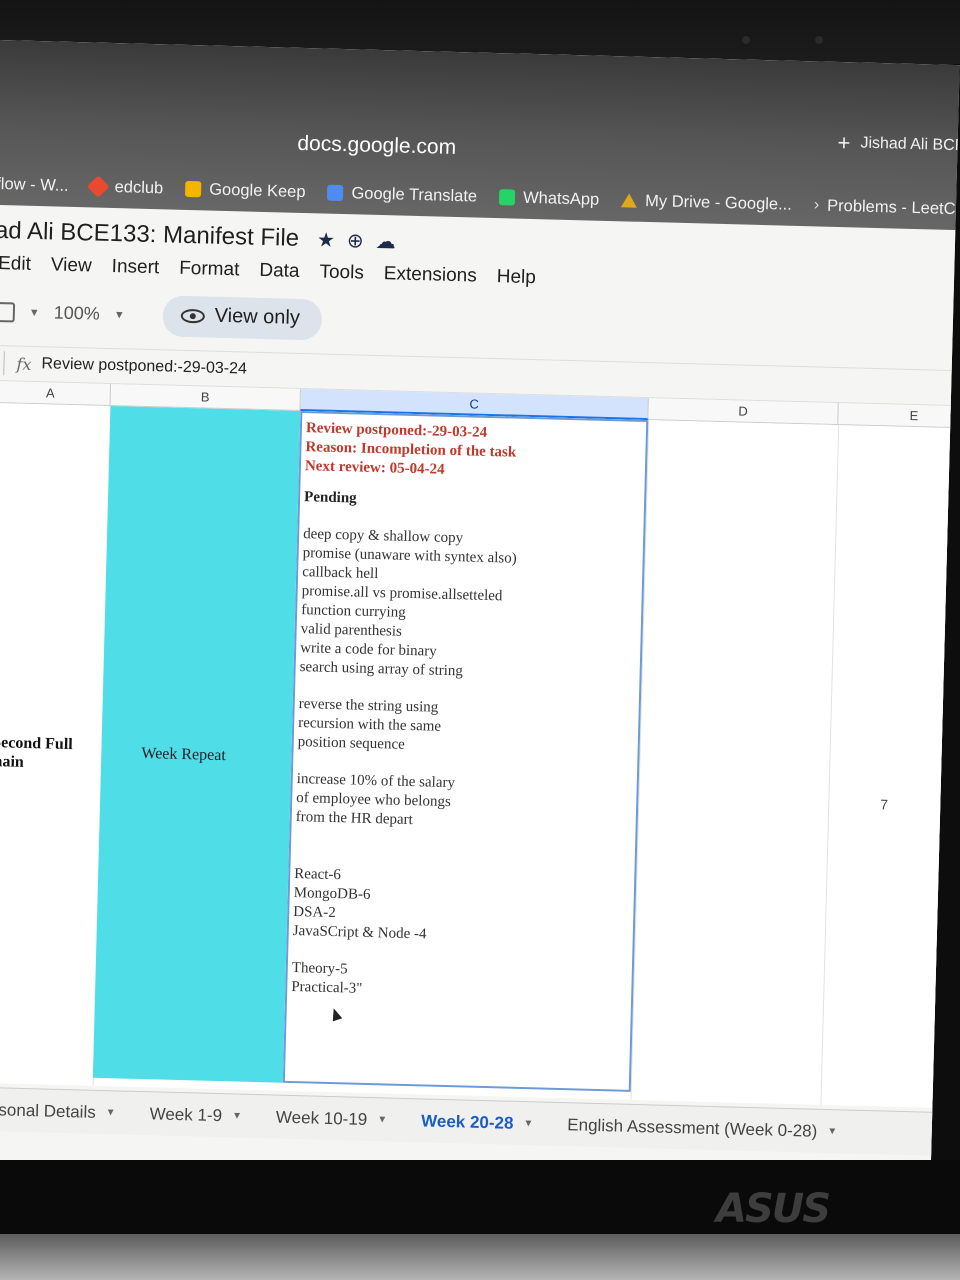 The height and width of the screenshot is (1280, 960). Describe the element at coordinates (8, 311) in the screenshot. I see `print-icon` at that location.